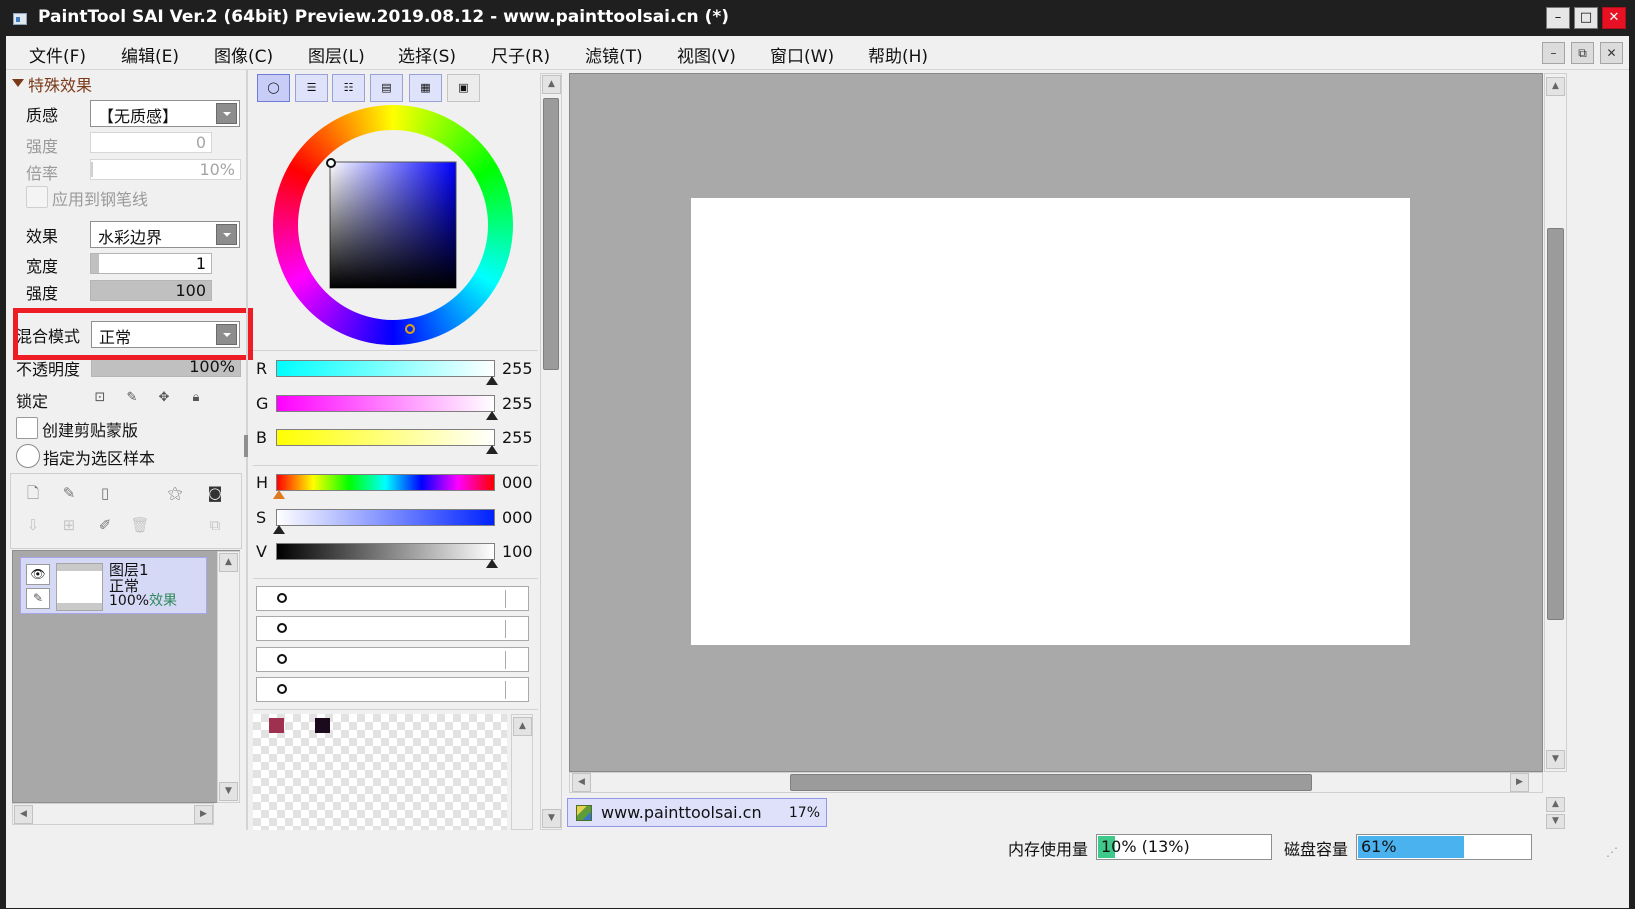 Image resolution: width=1635 pixels, height=909 pixels. What do you see at coordinates (463, 88) in the screenshot?
I see `scratchpad-tab-icon: ▣` at bounding box center [463, 88].